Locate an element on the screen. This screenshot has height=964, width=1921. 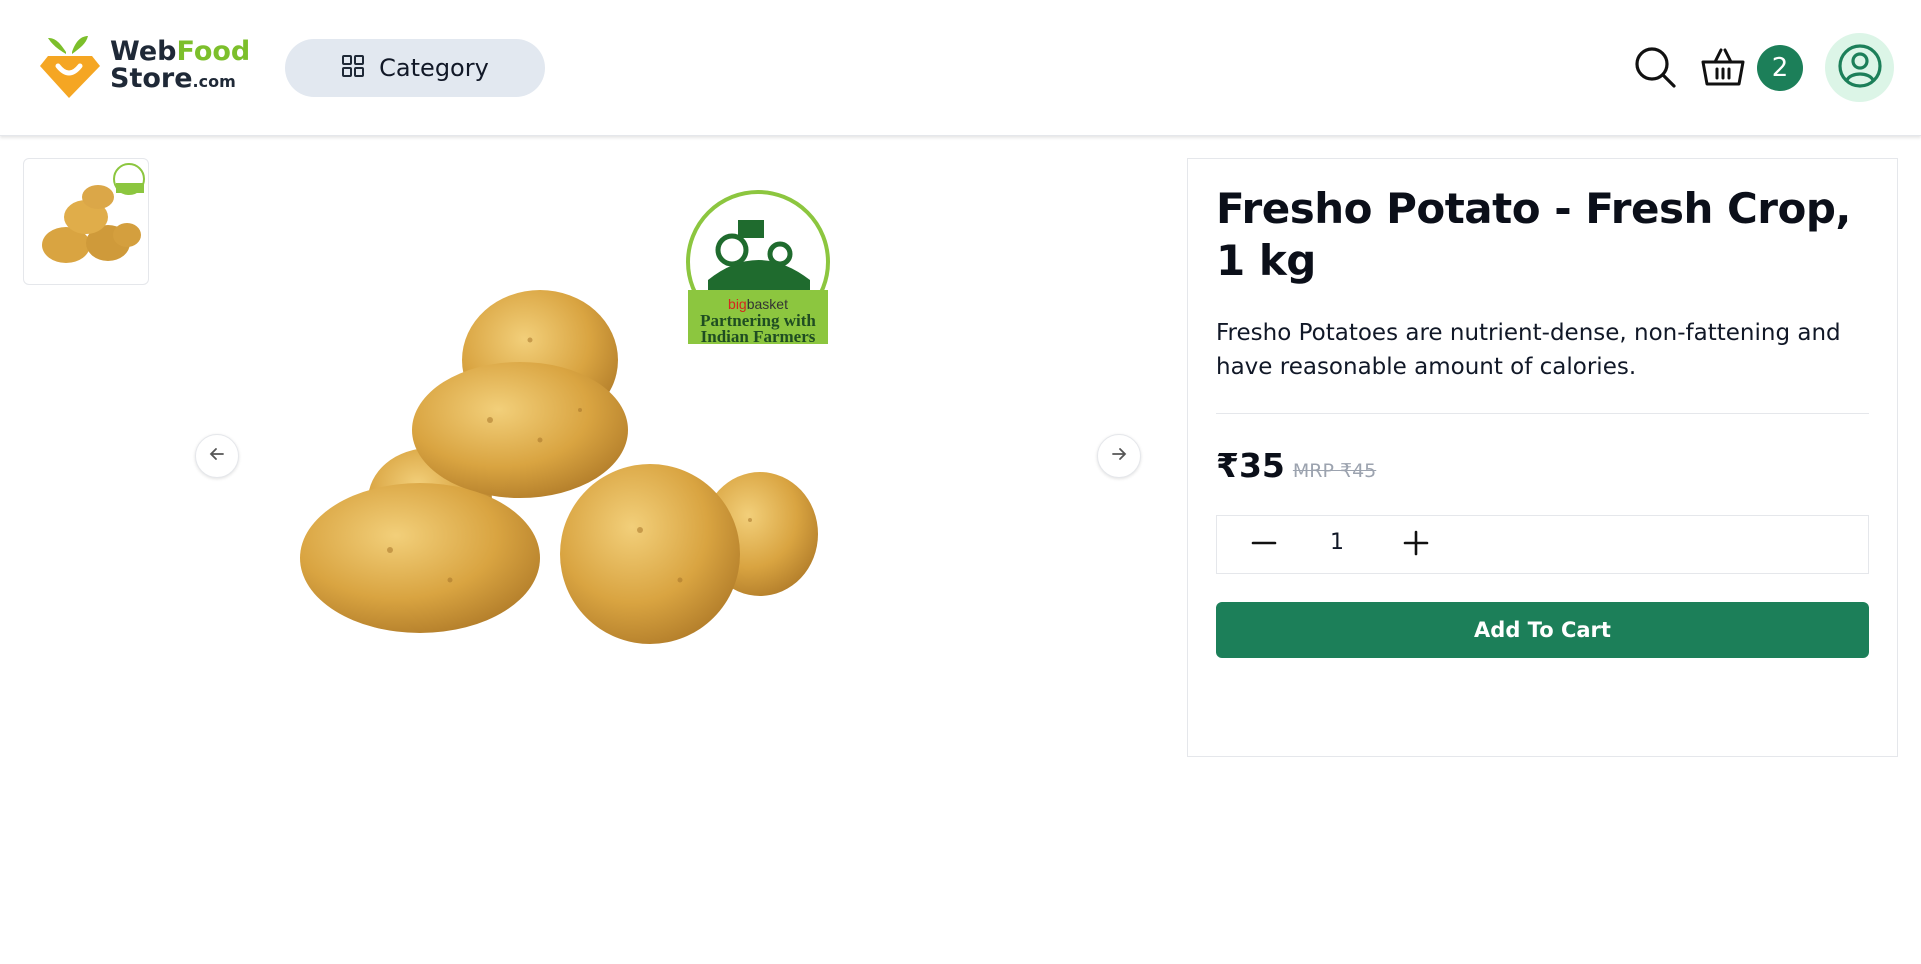
previous-image-button is located at coordinates (217, 456).